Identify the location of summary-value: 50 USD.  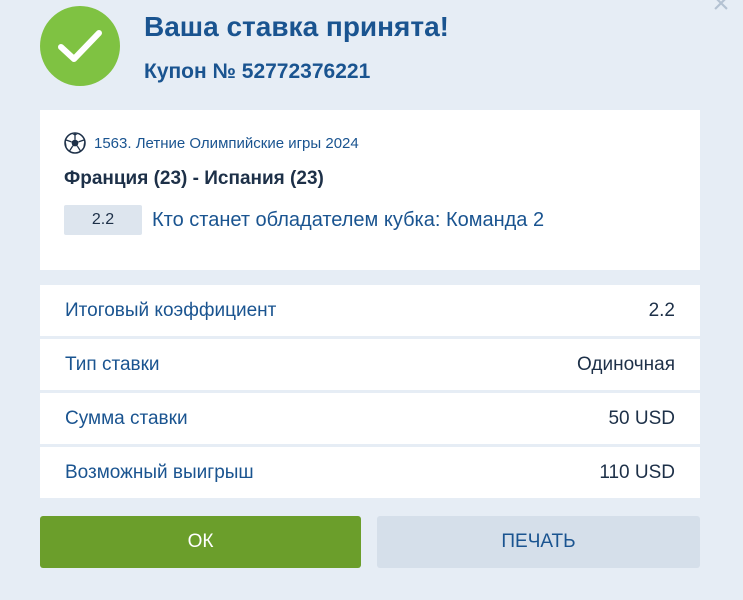
(641, 418).